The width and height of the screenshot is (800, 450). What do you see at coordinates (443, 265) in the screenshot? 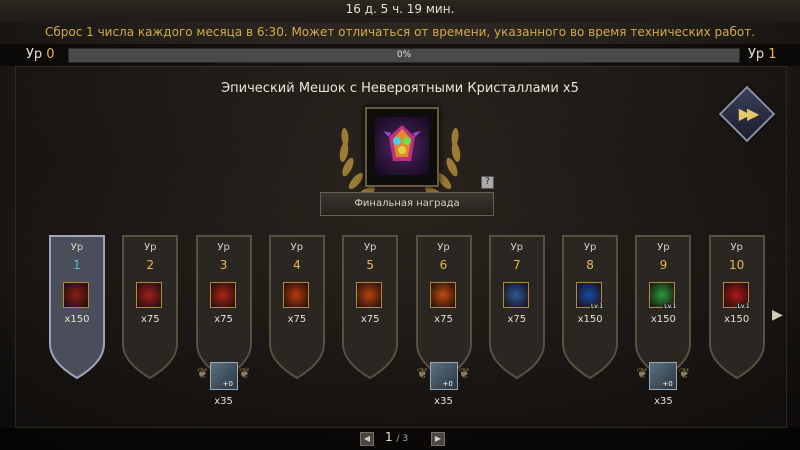
I see `level-card-number: 6` at bounding box center [443, 265].